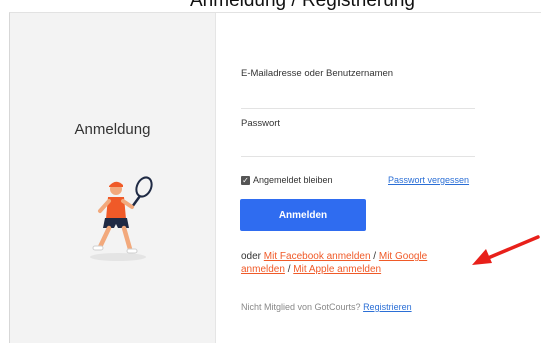  I want to click on register-text: Nicht Mitglied von GotCourts?, so click(302, 307).